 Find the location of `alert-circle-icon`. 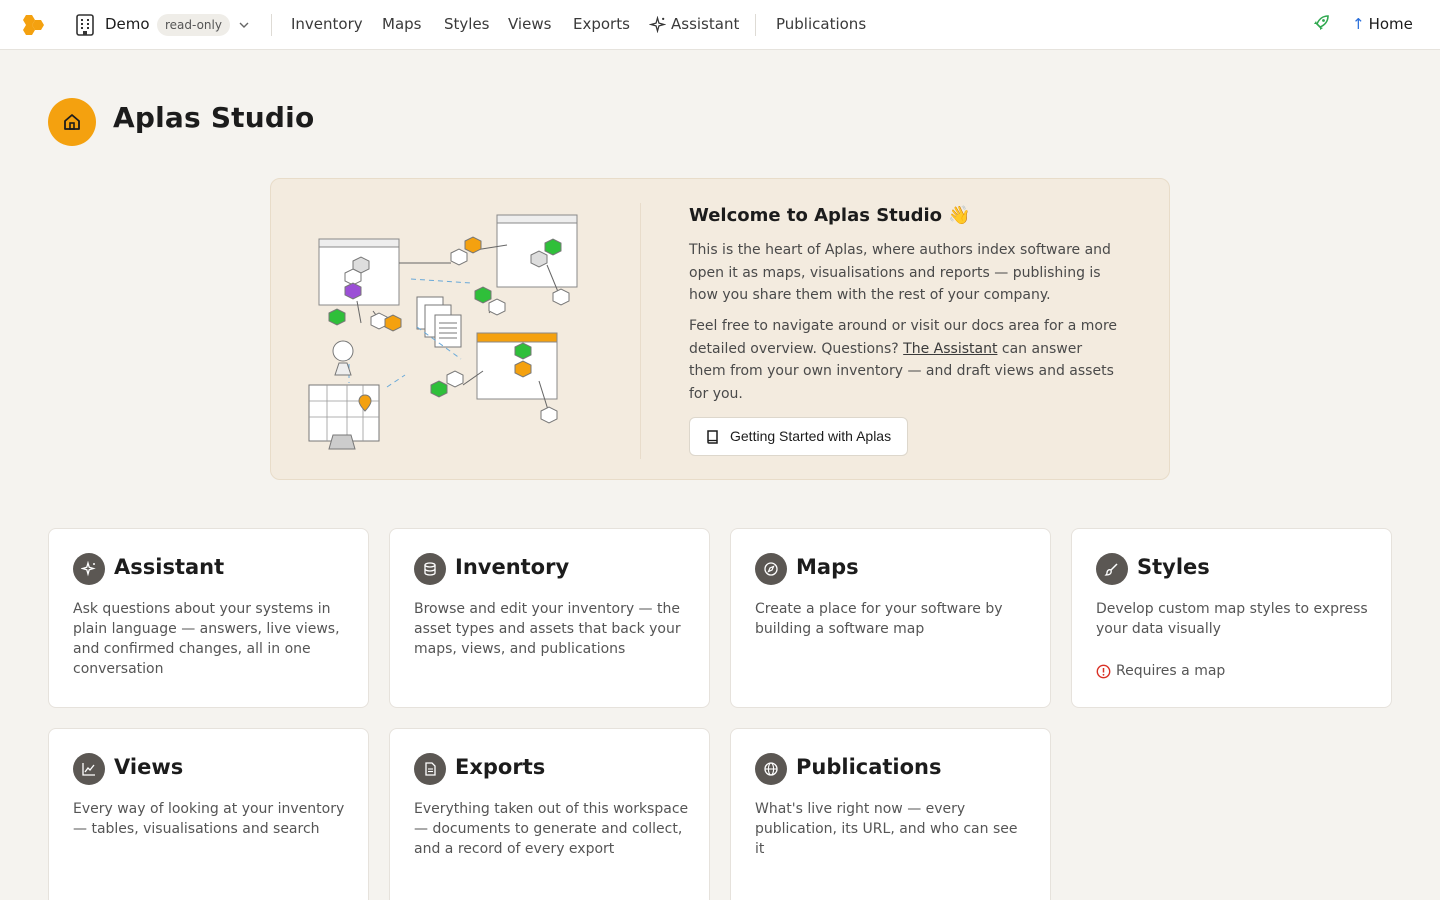

alert-circle-icon is located at coordinates (1103, 671).